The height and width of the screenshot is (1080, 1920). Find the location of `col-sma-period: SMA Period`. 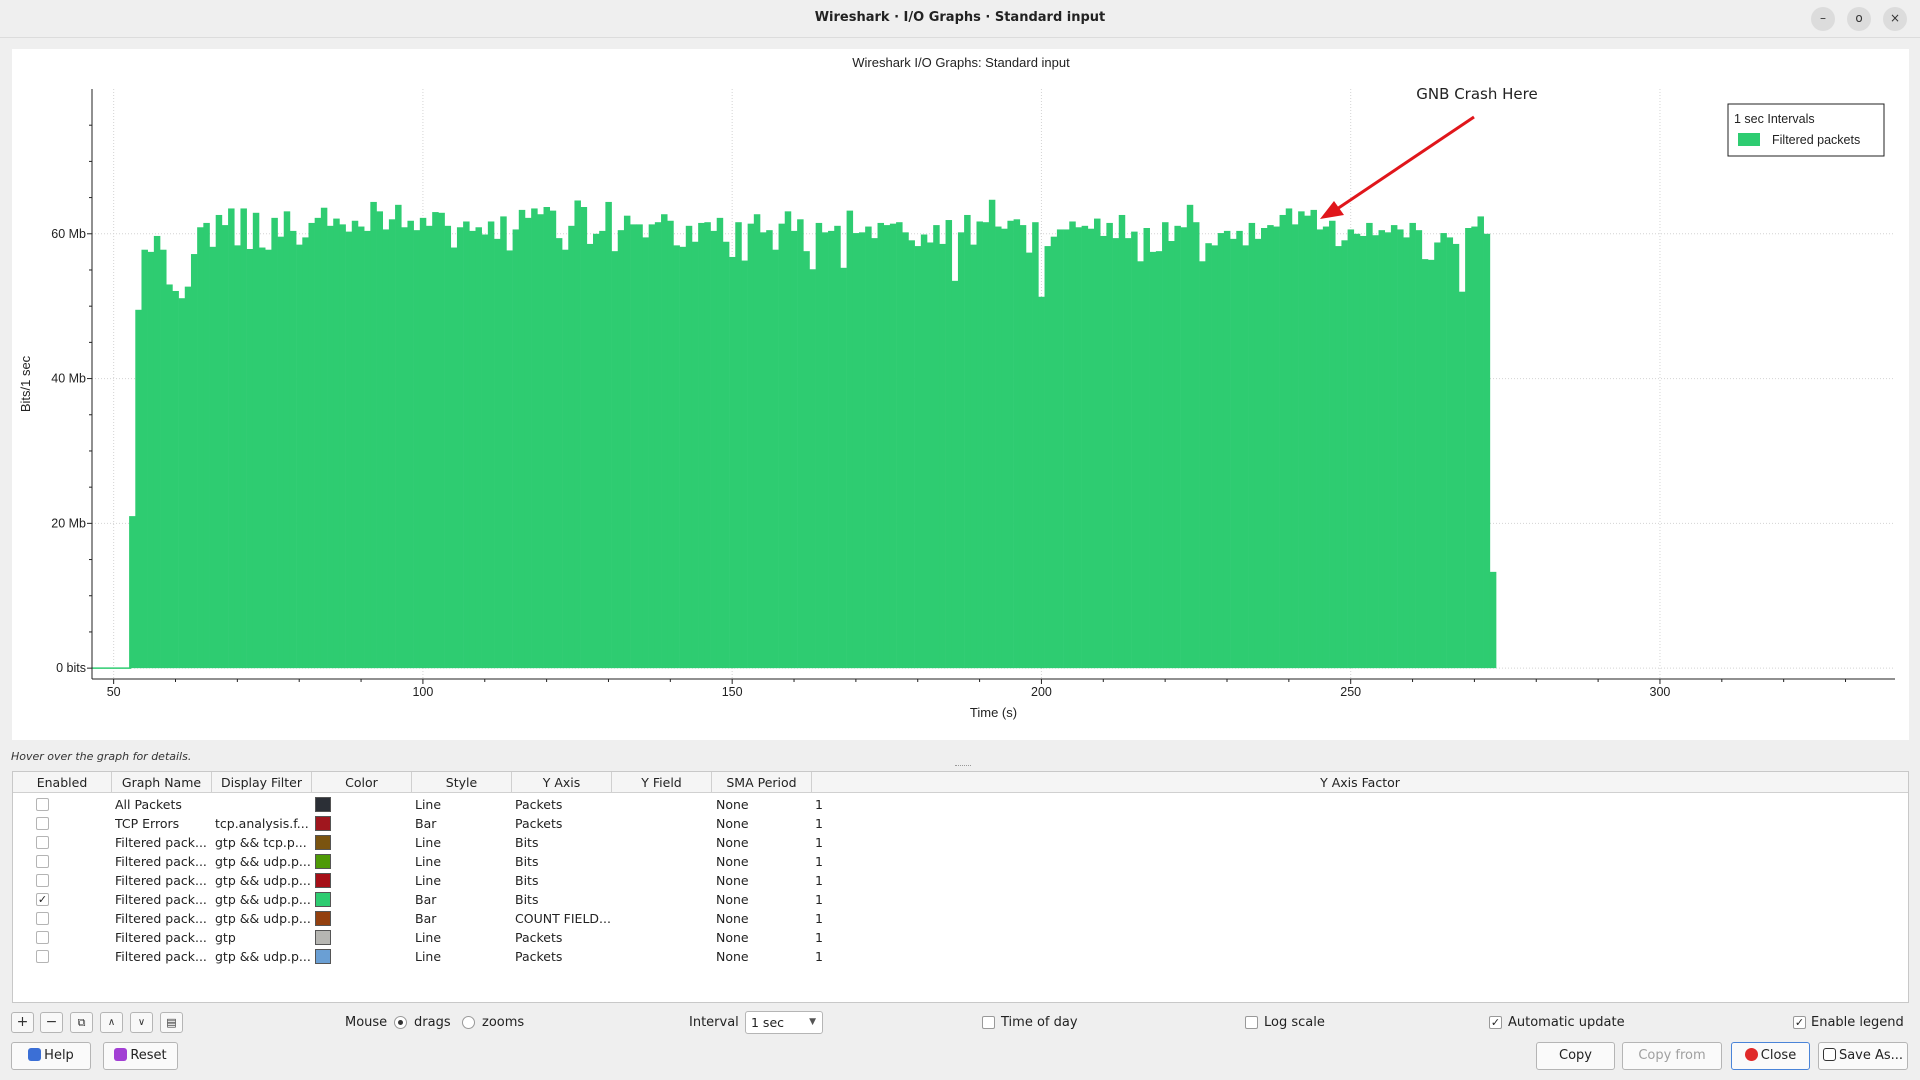

col-sma-period: SMA Period is located at coordinates (762, 782).